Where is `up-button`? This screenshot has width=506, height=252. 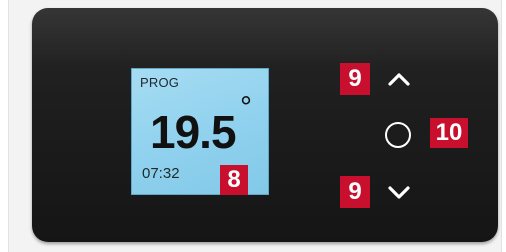
up-button is located at coordinates (399, 79).